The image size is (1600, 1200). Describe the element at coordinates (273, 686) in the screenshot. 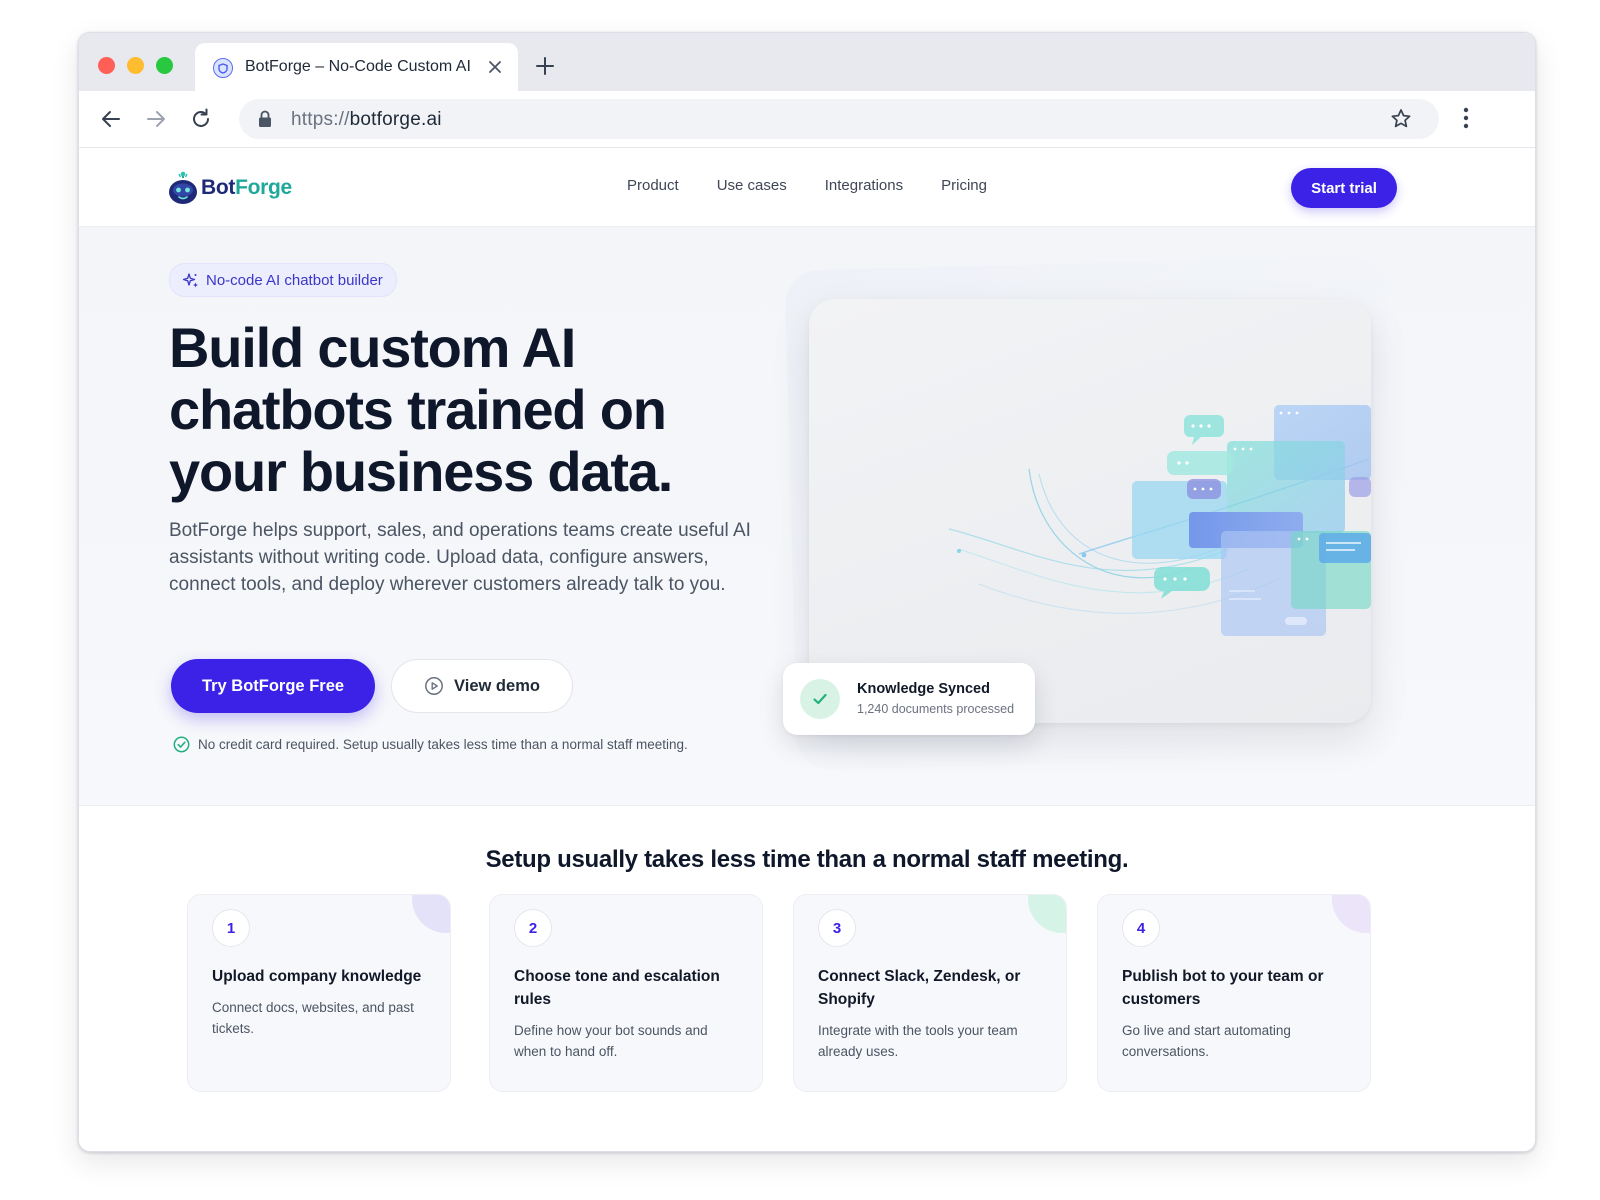

I see `try-free-button: Try BotForge Free` at that location.